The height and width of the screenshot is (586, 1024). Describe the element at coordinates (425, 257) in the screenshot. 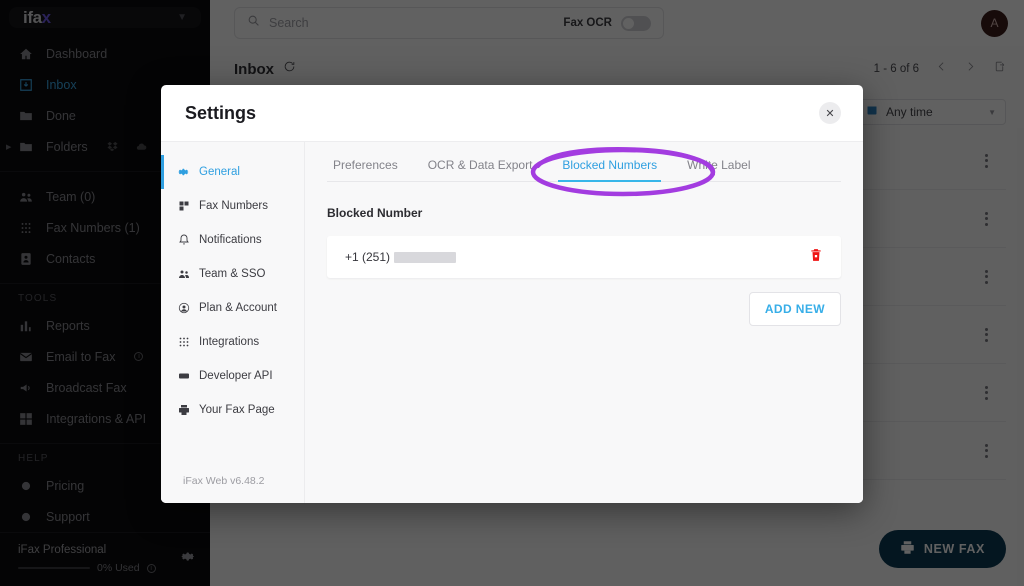

I see `redacted-digits` at that location.